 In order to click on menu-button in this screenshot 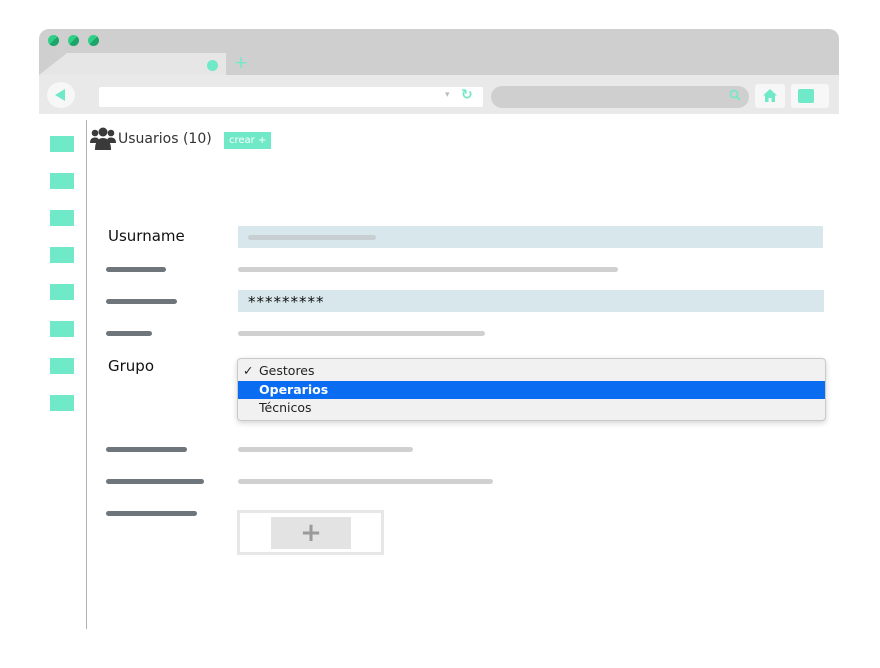, I will do `click(810, 96)`.